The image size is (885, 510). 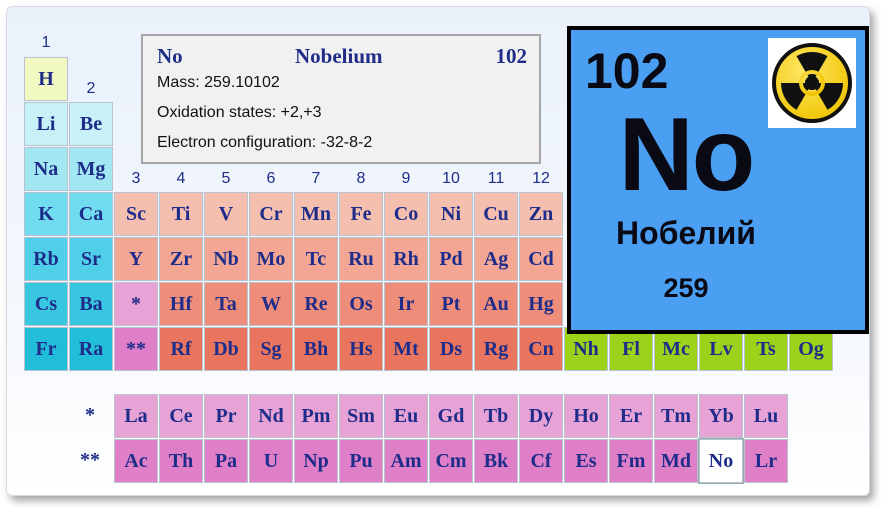 What do you see at coordinates (181, 349) in the screenshot?
I see `element-cell-rf: Rf` at bounding box center [181, 349].